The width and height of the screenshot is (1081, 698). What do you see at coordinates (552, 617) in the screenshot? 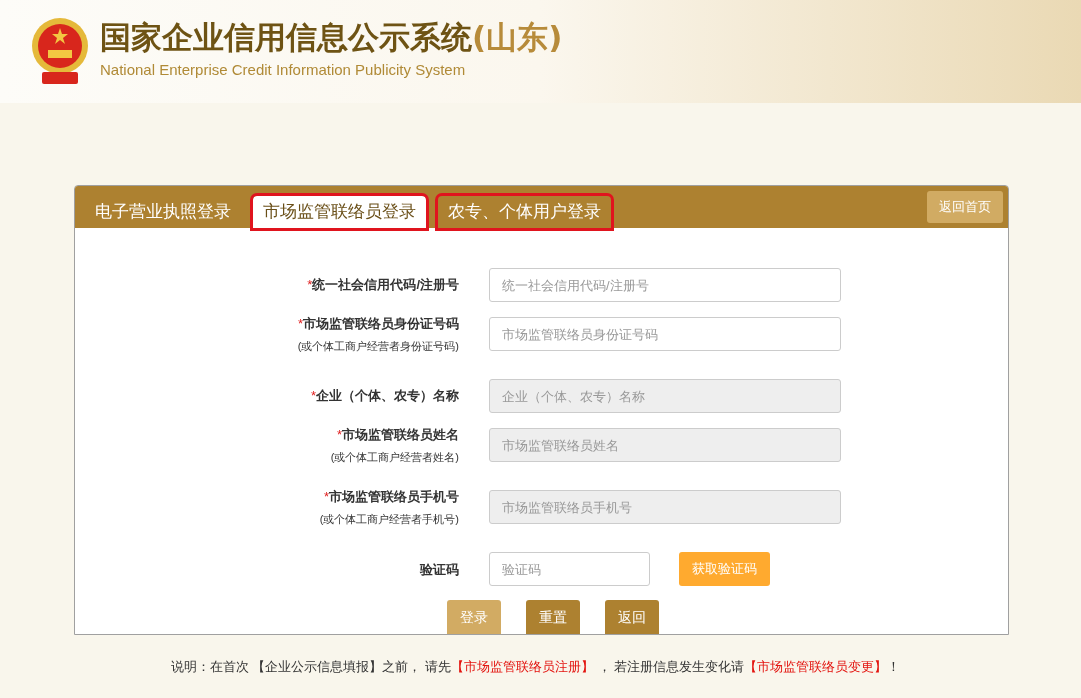
I see `form-button: 重置` at bounding box center [552, 617].